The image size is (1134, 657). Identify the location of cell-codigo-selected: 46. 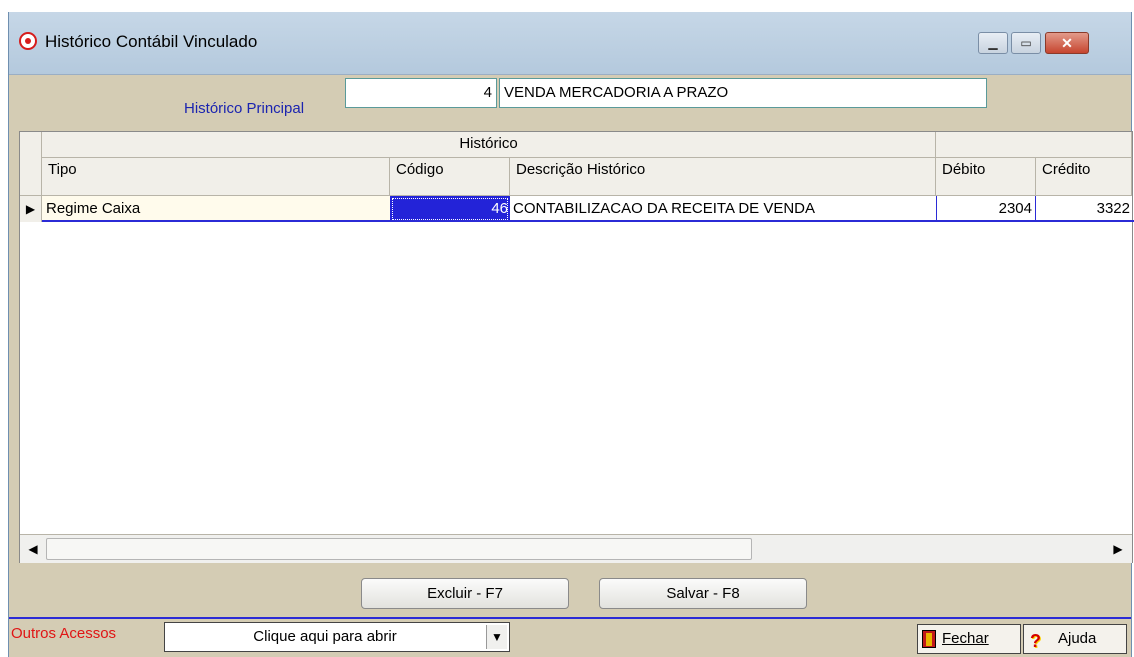
(450, 209).